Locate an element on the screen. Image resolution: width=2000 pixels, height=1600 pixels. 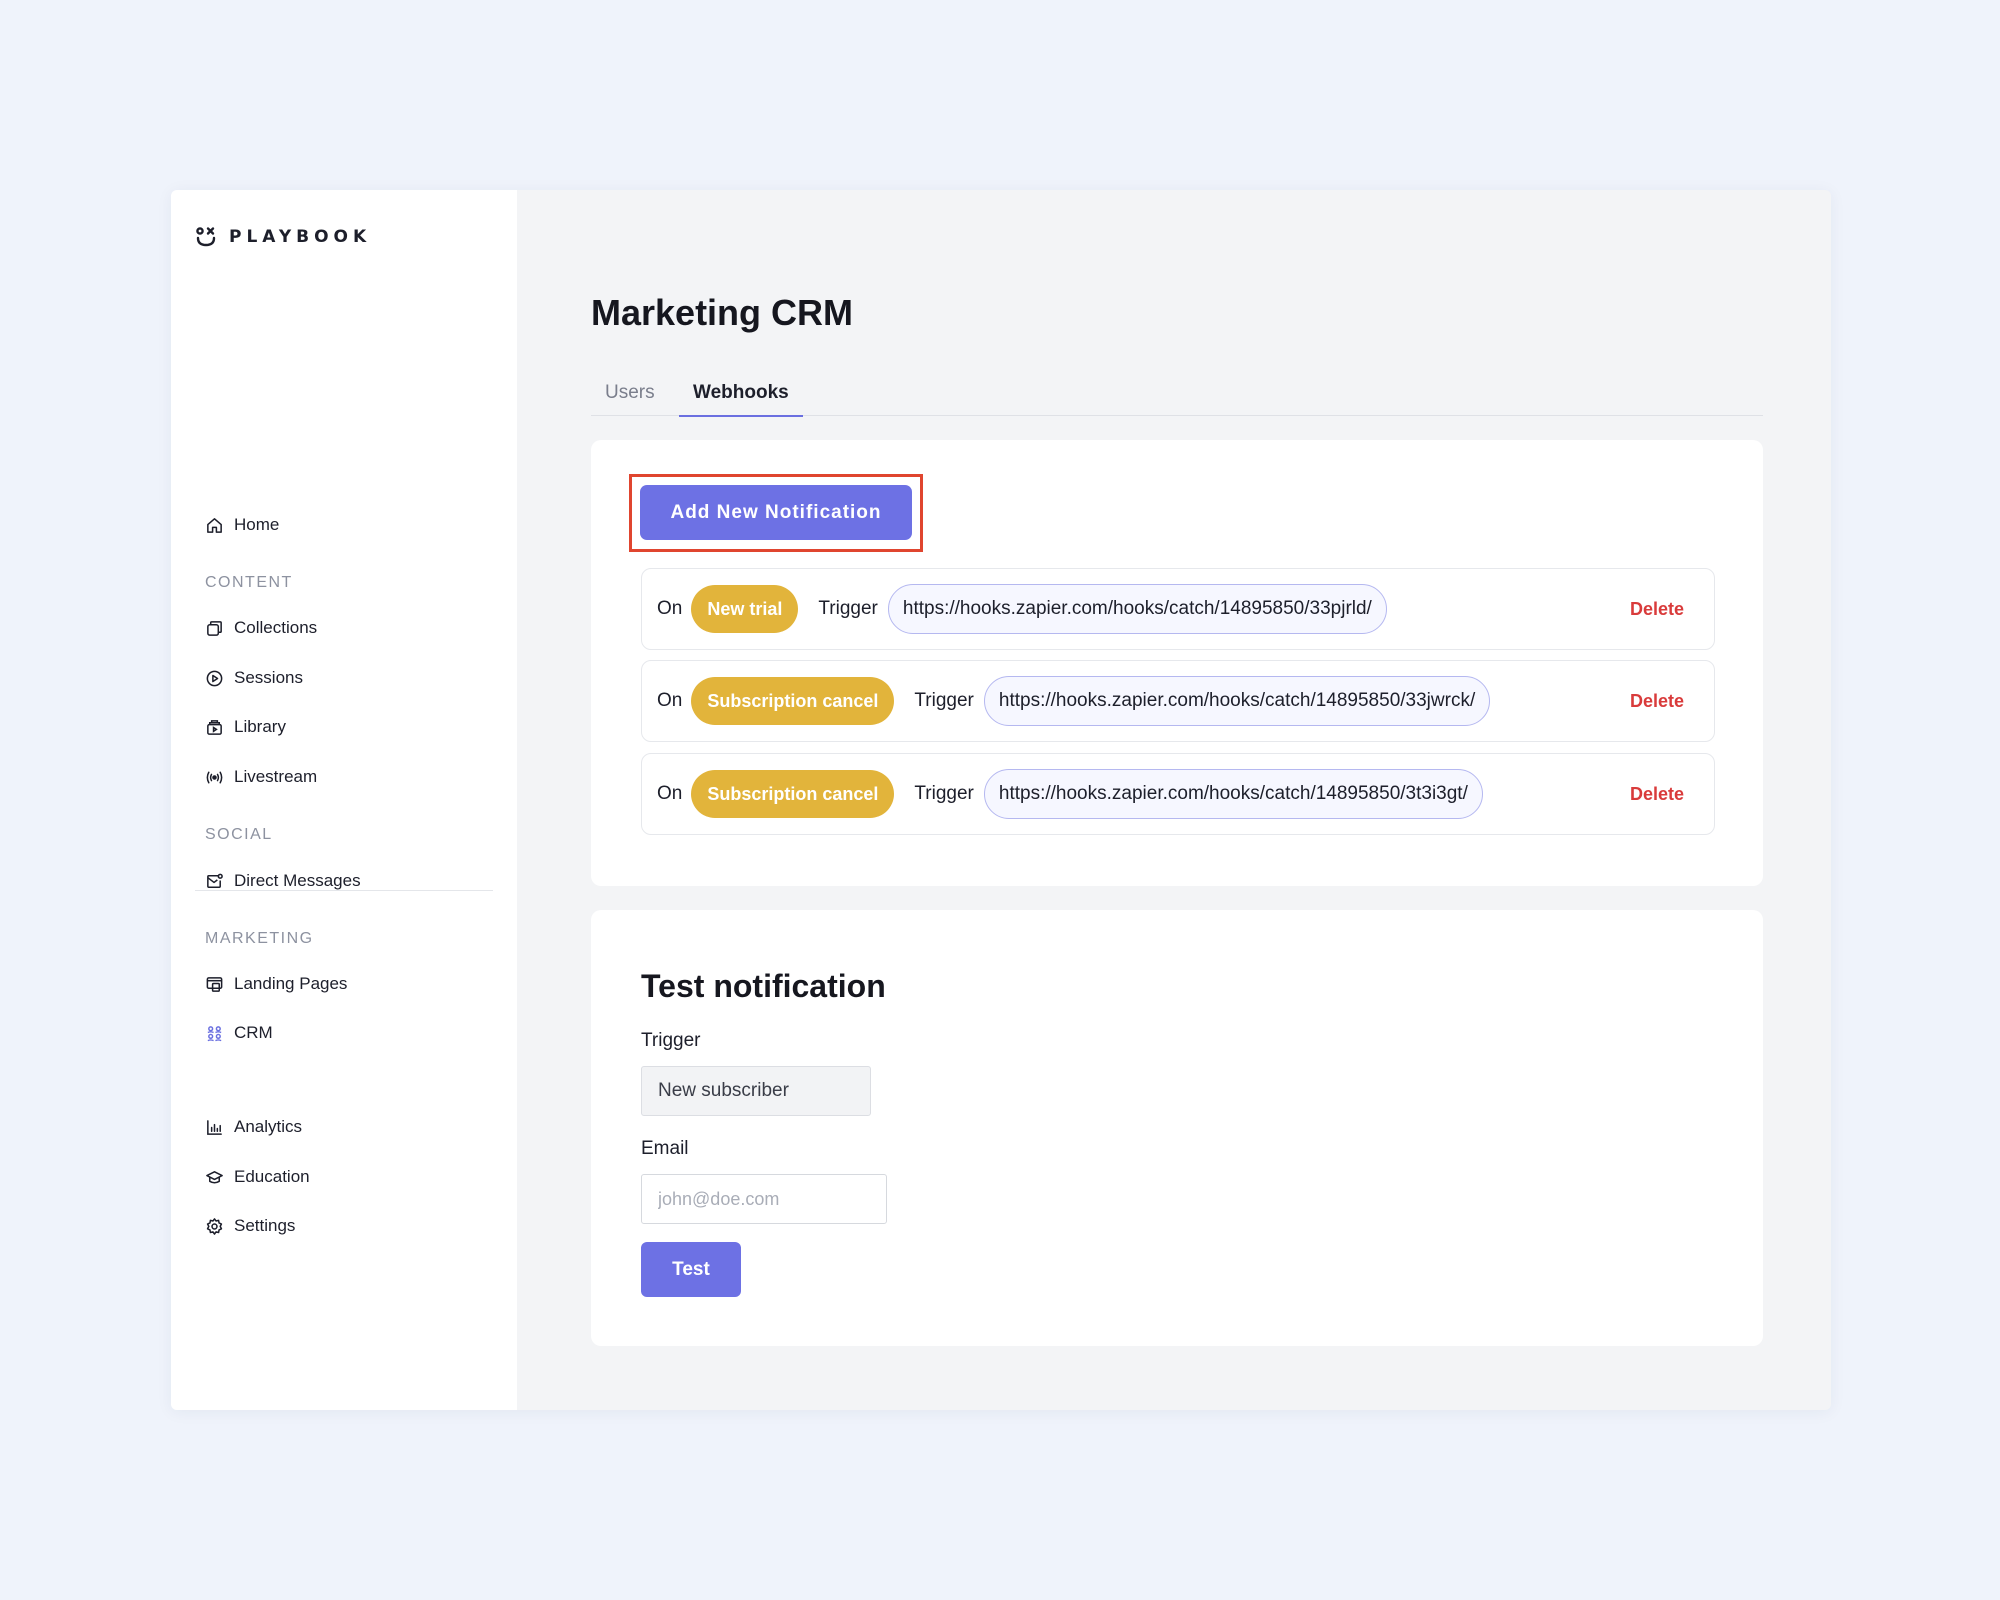
sidebar-item-label: Livestream is located at coordinates (276, 776).